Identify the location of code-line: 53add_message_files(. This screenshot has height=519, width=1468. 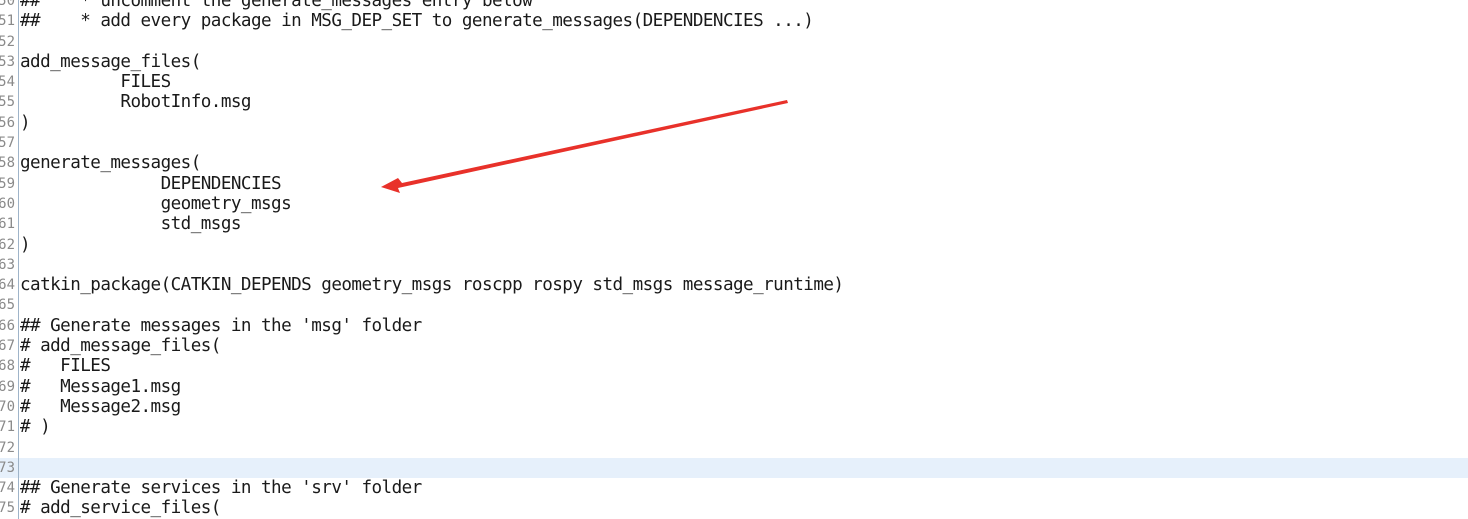
(734, 62).